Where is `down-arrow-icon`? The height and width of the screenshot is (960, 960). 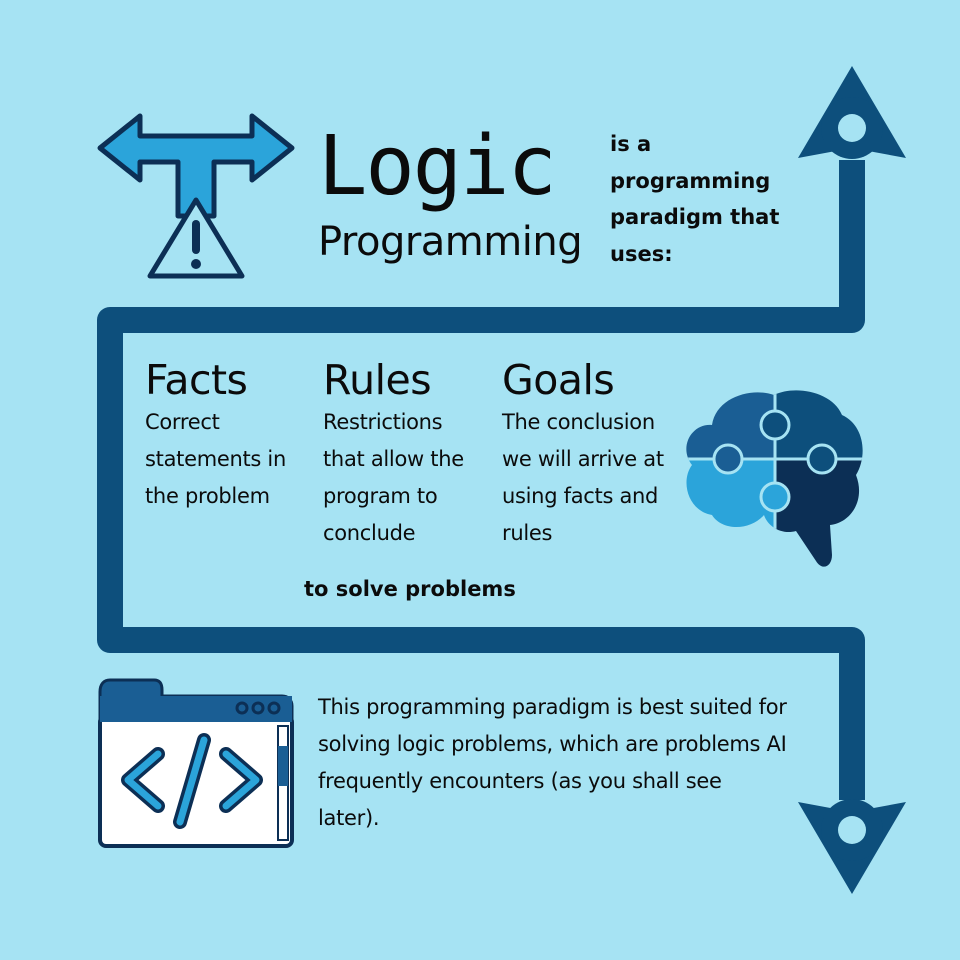 down-arrow-icon is located at coordinates (852, 846).